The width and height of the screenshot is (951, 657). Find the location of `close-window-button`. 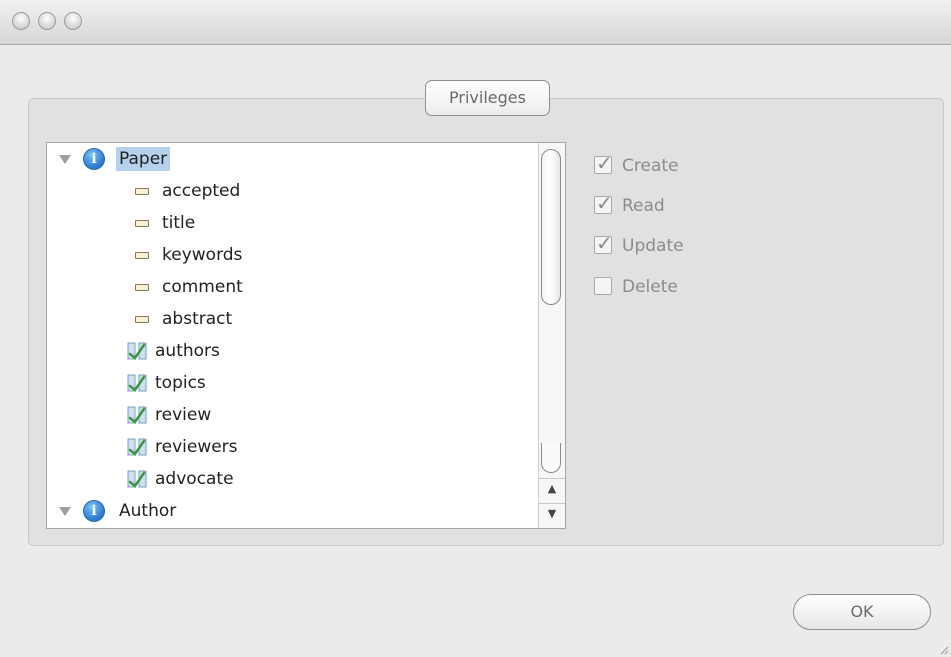

close-window-button is located at coordinates (21, 21).